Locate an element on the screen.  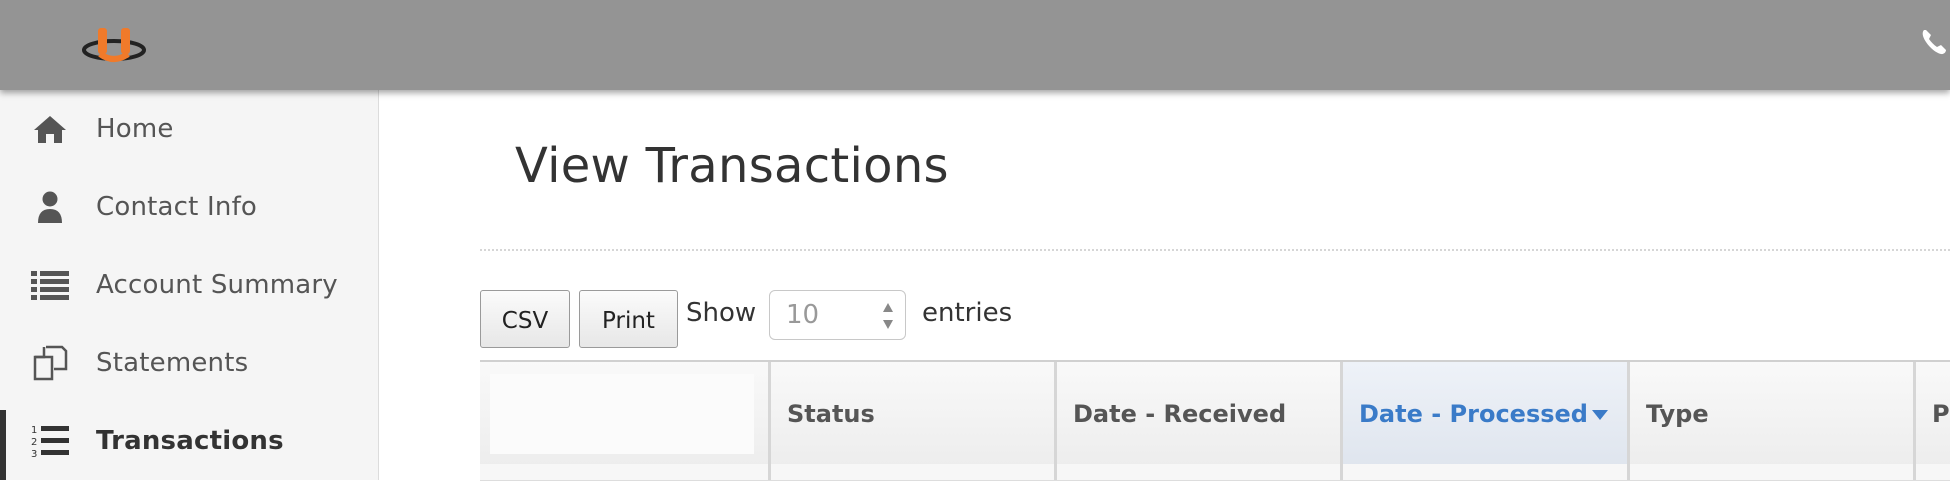
sidebar-item-label: Statements is located at coordinates (172, 363).